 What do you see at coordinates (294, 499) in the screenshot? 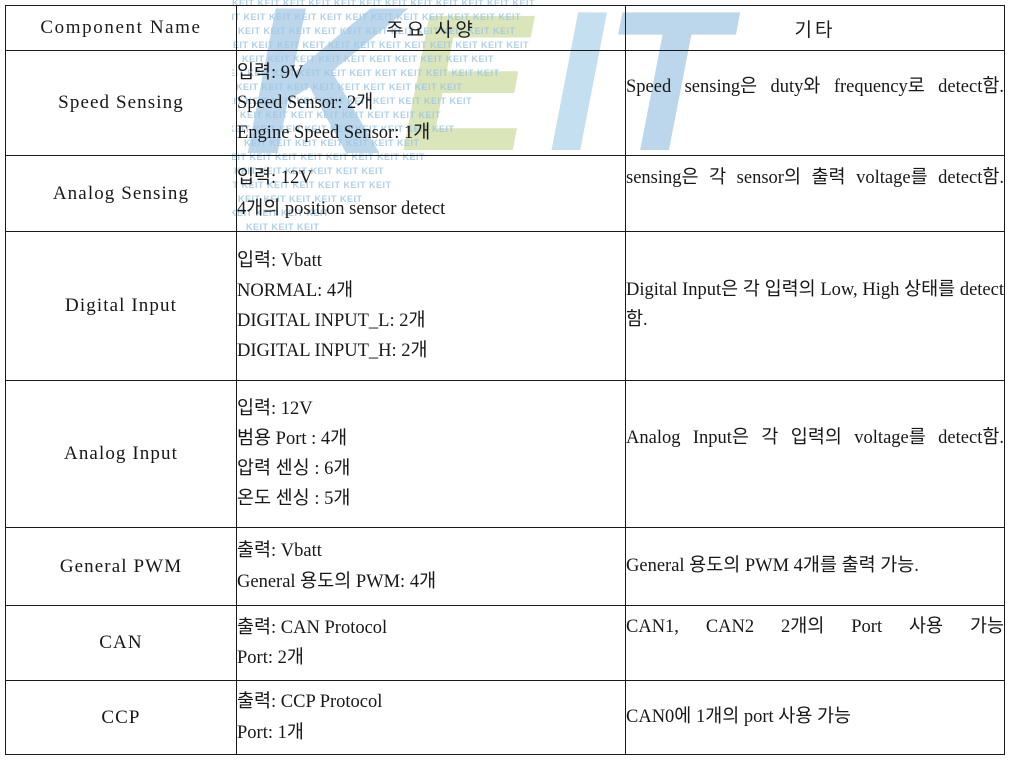
I see `spec-line: 온도 센싱 : 5개` at bounding box center [294, 499].